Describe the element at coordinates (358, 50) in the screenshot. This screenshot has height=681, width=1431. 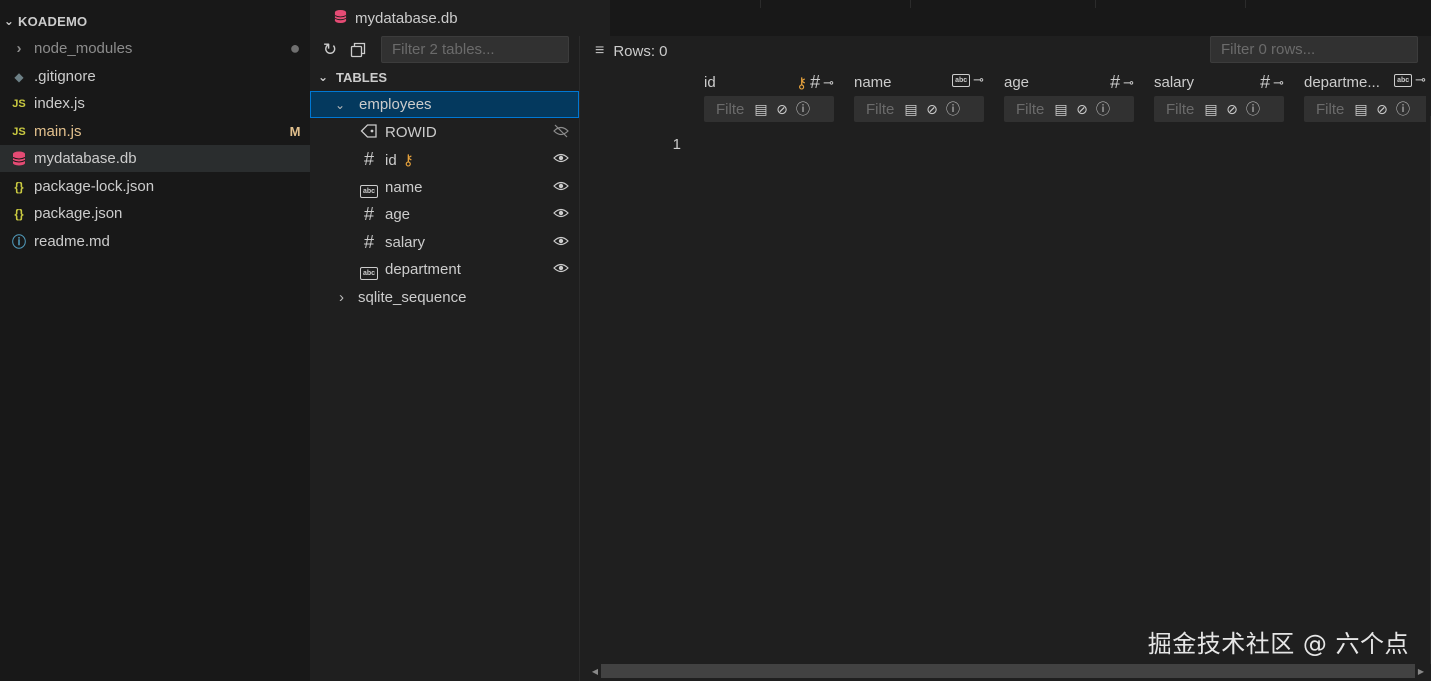
I see `copy-icon` at that location.